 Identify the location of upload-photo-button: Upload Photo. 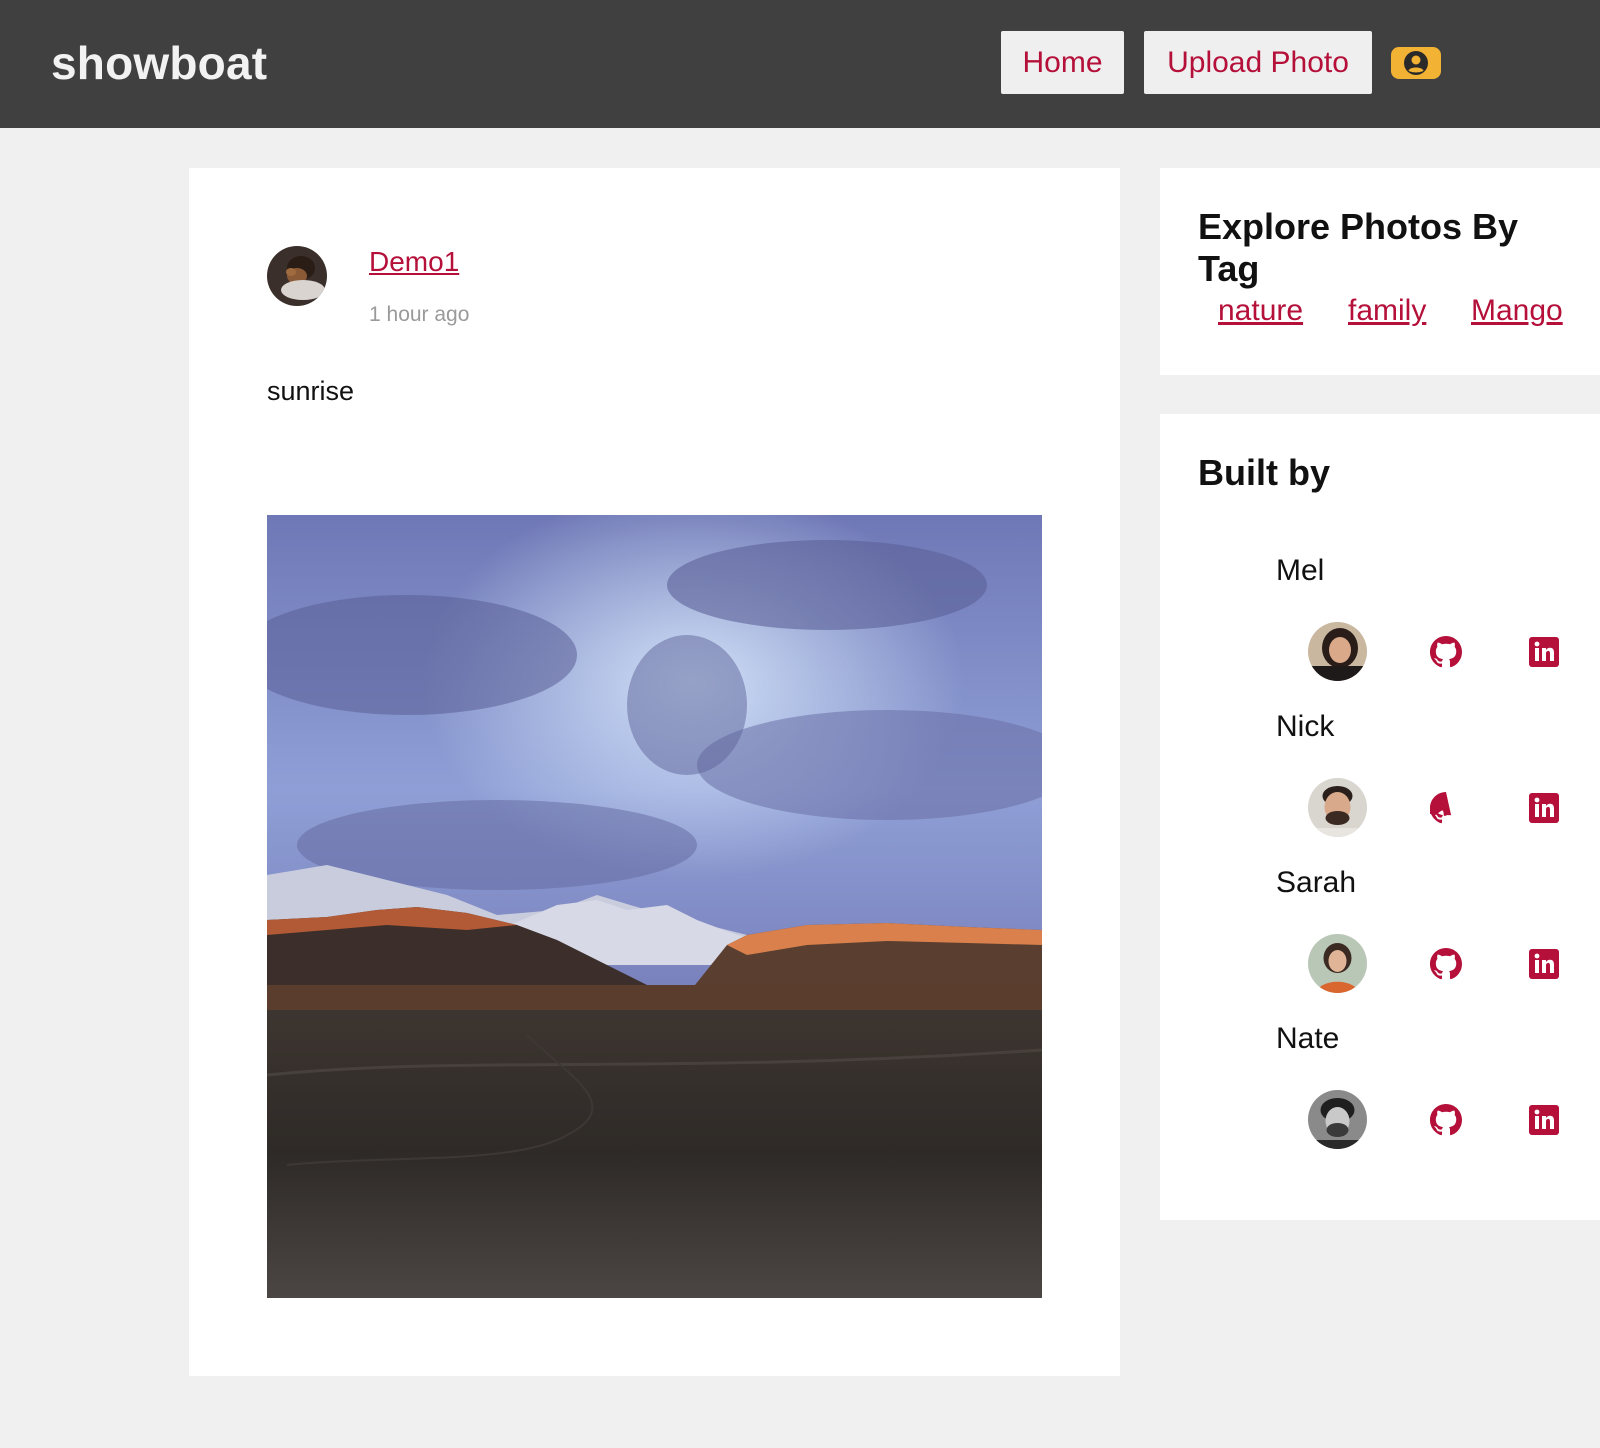
(1258, 62).